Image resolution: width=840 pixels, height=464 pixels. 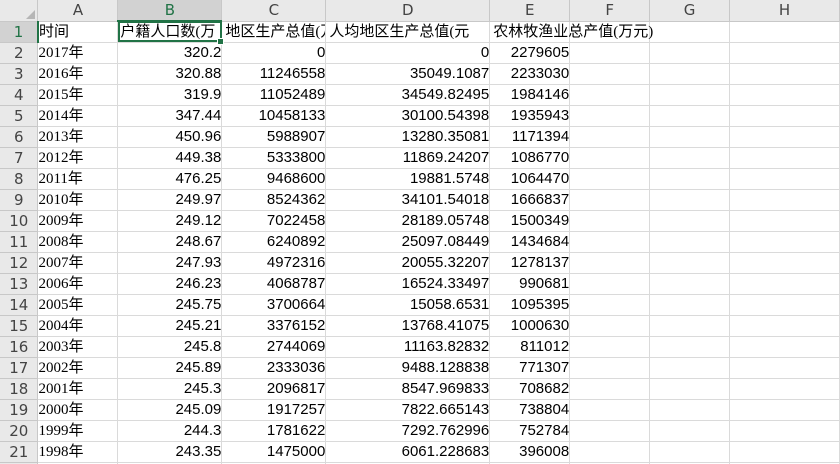 I want to click on cell-gdp-per-capita: 15058.6531, so click(x=408, y=305).